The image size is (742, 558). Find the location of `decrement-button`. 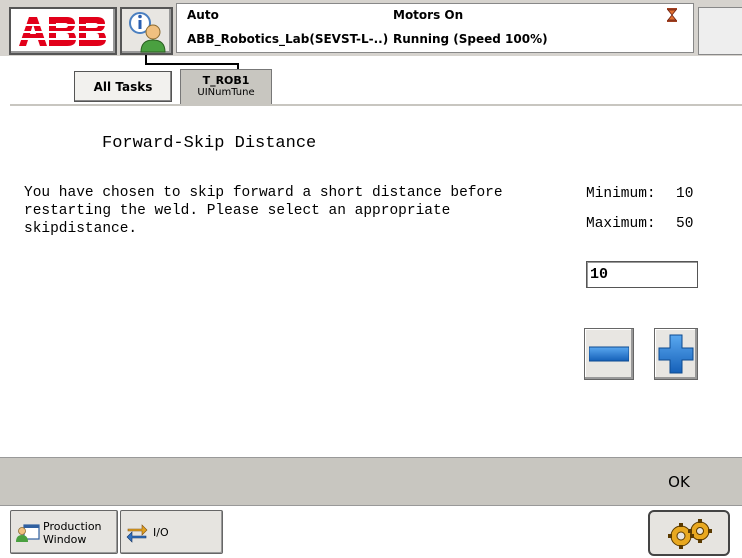

decrement-button is located at coordinates (609, 354).